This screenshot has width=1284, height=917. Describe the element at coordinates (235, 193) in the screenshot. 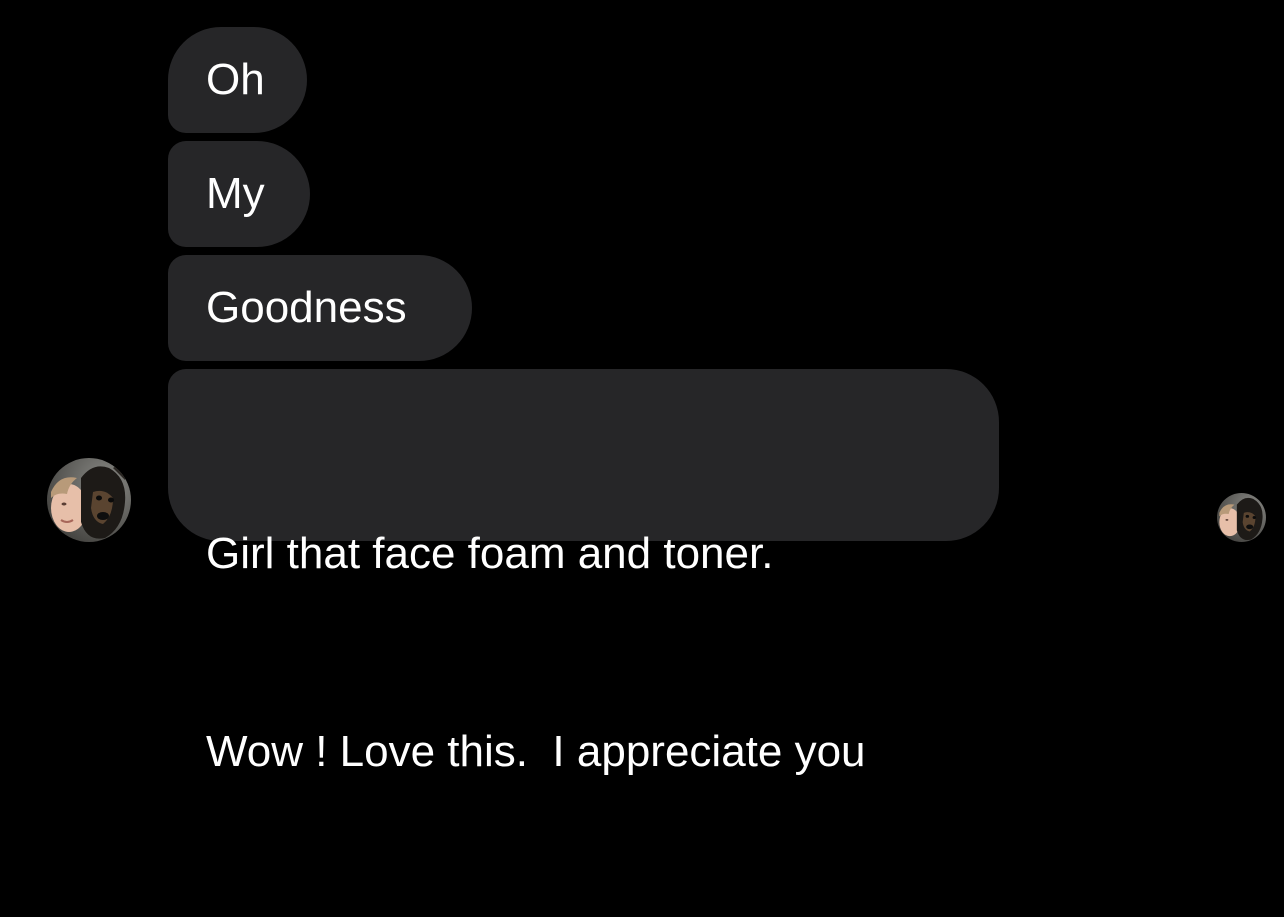

I see `message-text: My` at that location.